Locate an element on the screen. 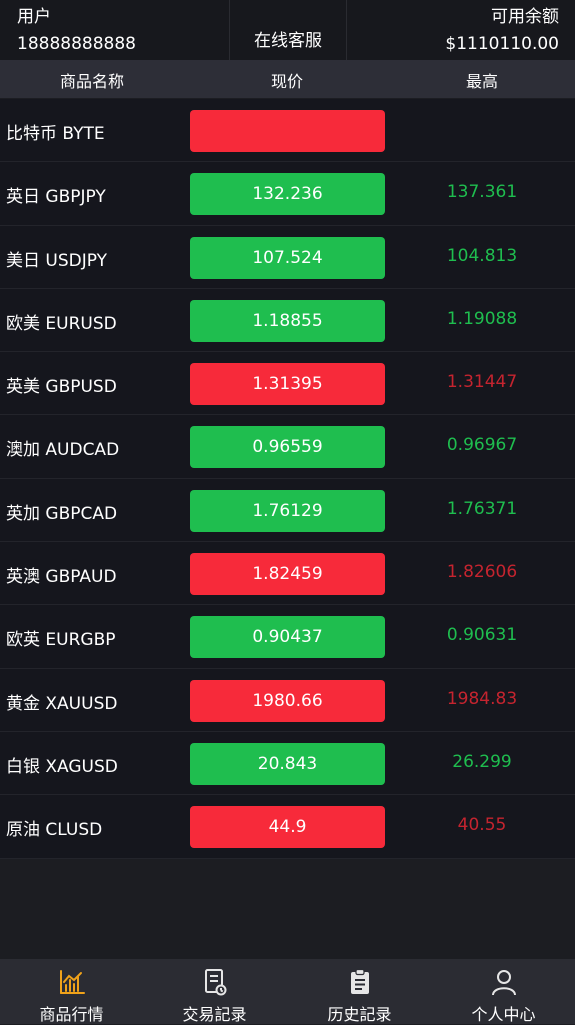  instrument-name: 英日 GBPJPY is located at coordinates (56, 197).